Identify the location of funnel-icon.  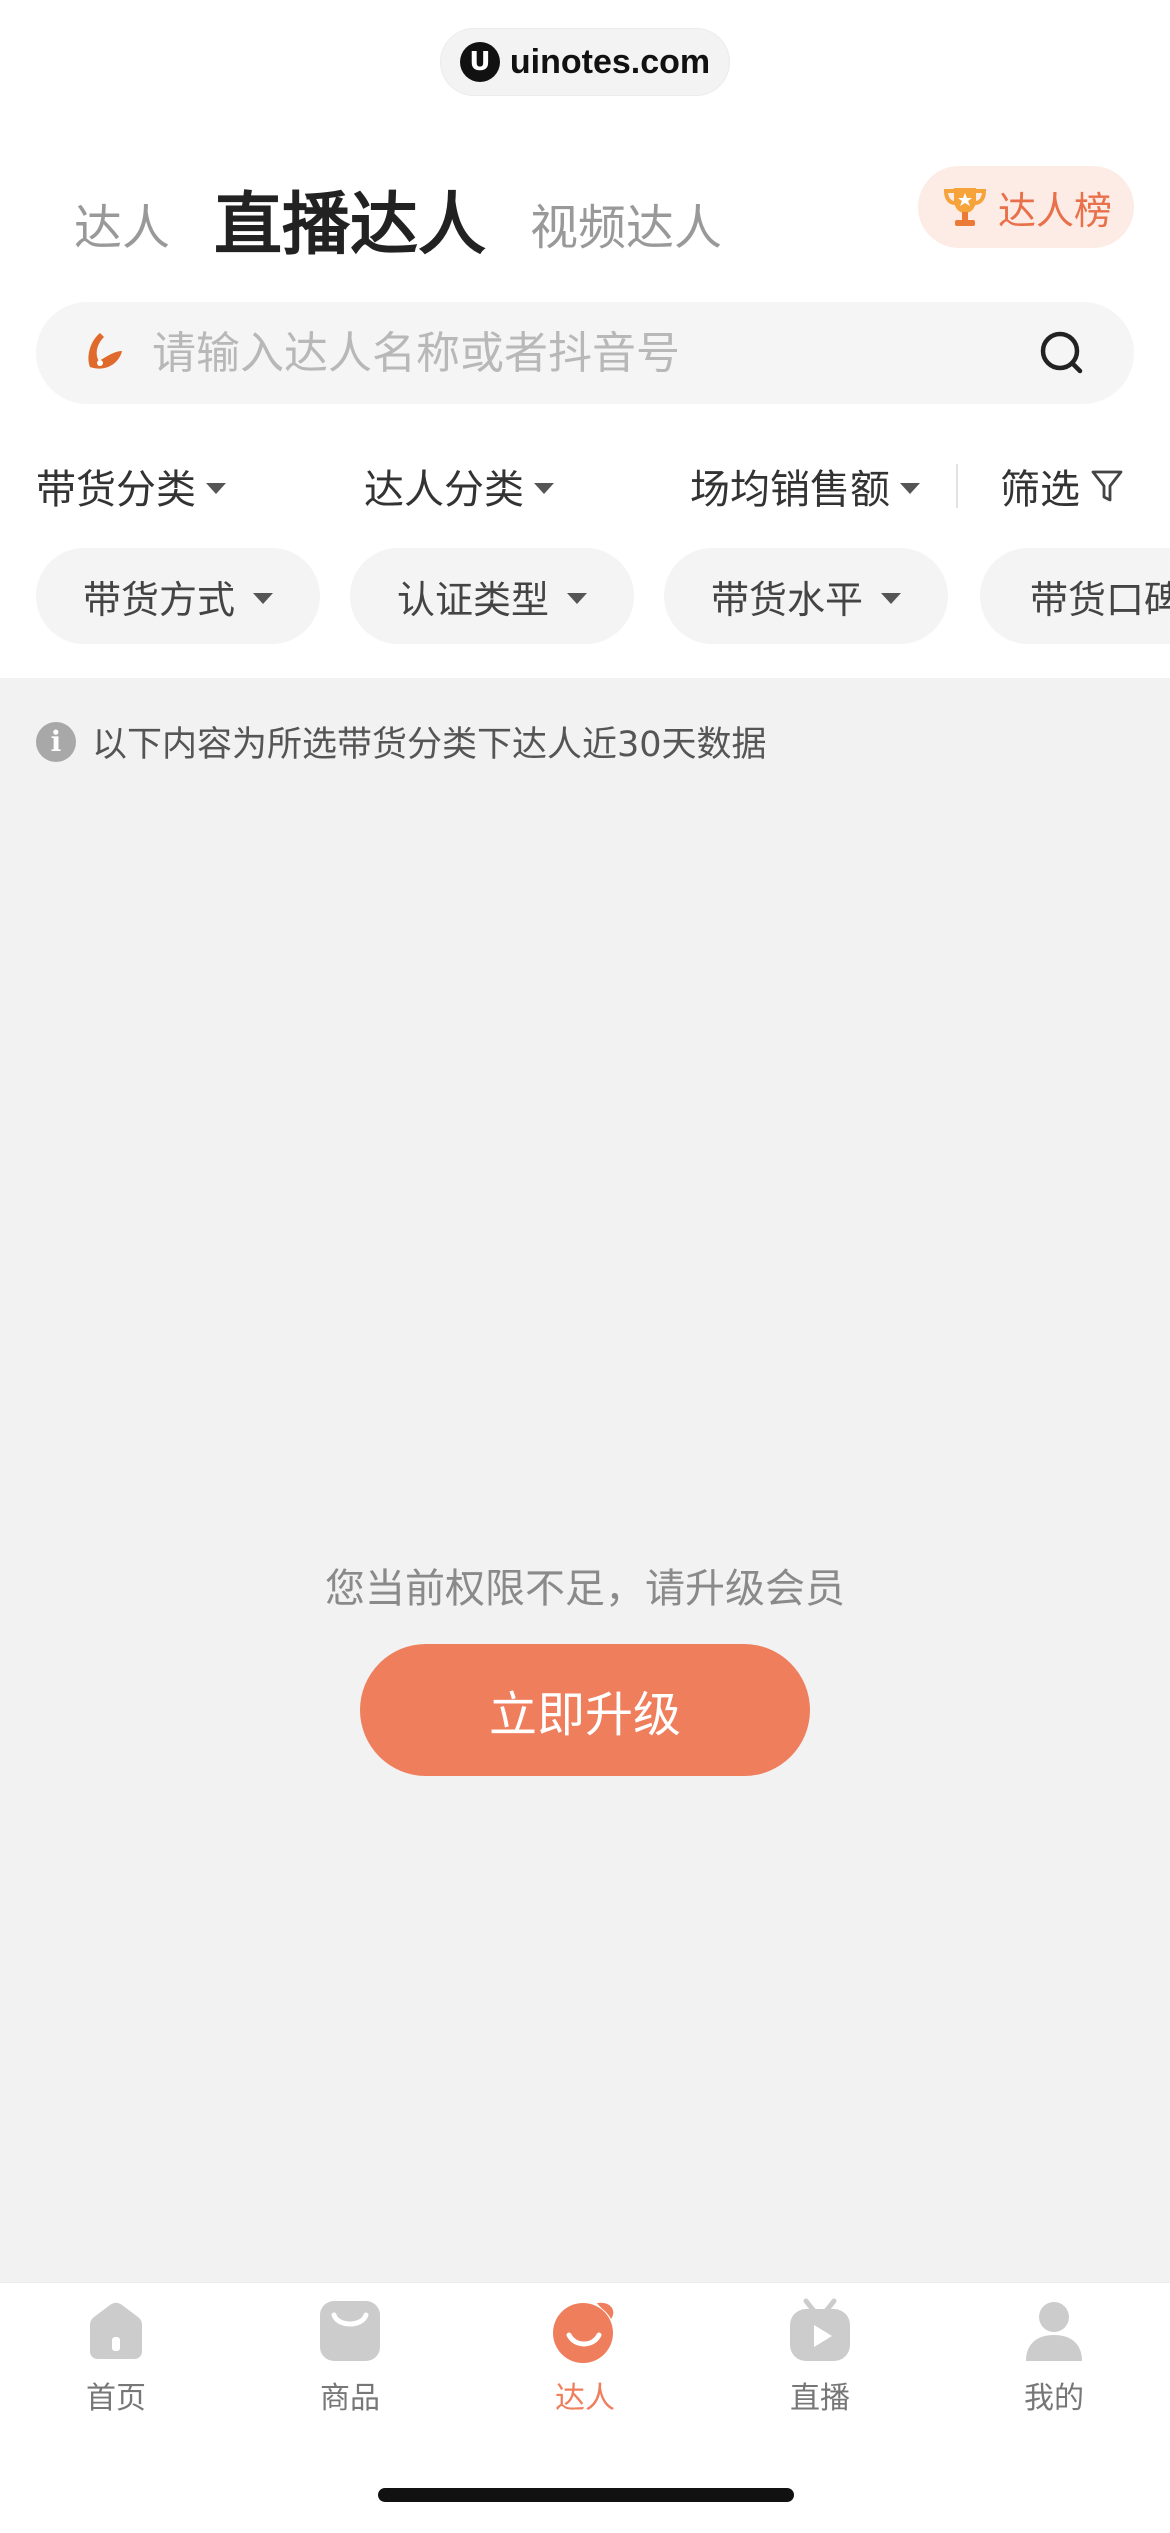
(1107, 486).